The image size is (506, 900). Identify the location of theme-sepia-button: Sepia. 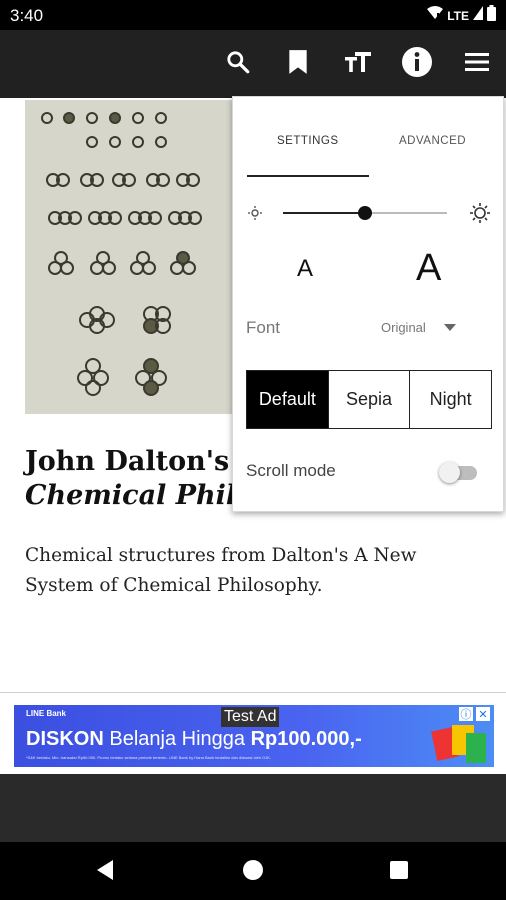
(368, 399).